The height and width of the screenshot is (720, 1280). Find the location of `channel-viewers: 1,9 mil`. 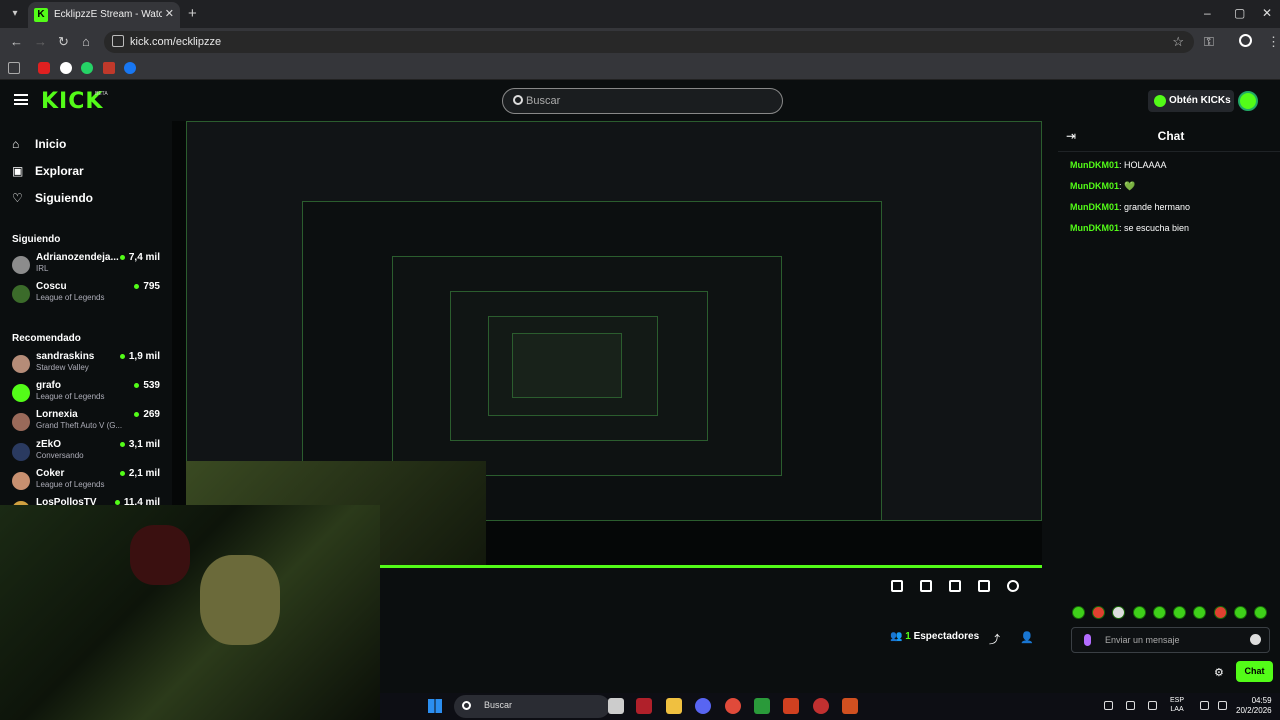

channel-viewers: 1,9 mil is located at coordinates (140, 356).